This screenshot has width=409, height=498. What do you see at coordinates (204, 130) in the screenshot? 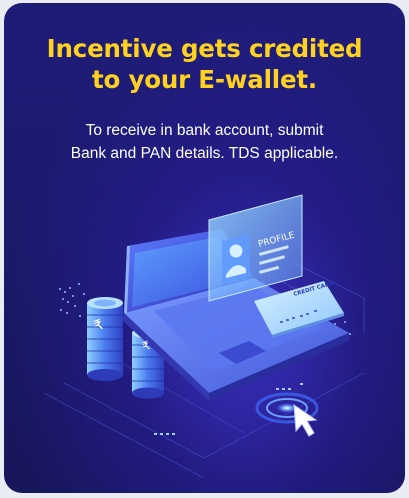
I see `banner-subtitle-line-1: To receive in bank account, submit` at bounding box center [204, 130].